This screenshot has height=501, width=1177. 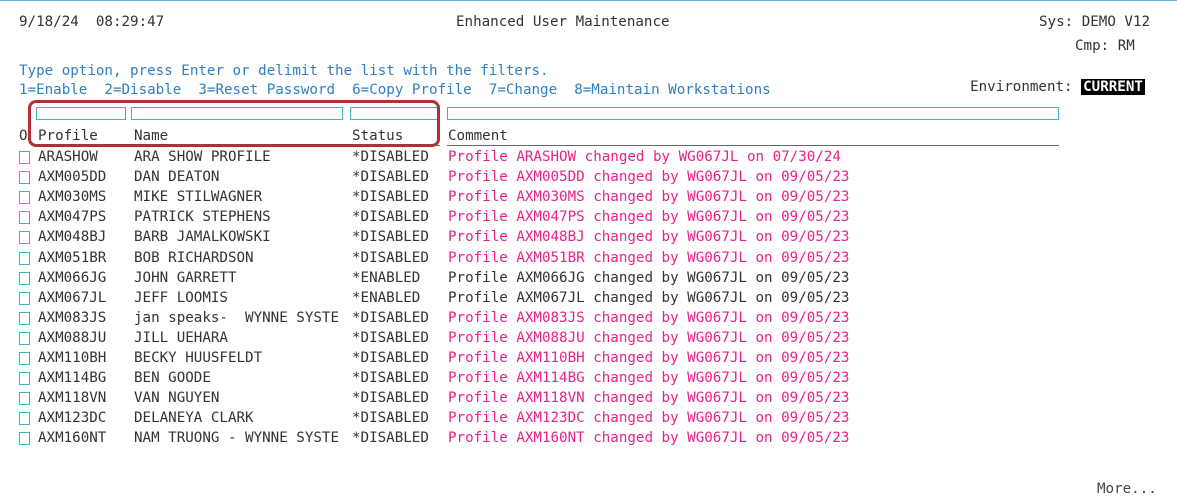 I want to click on name-cell: JOHN GARRETT, so click(x=185, y=277).